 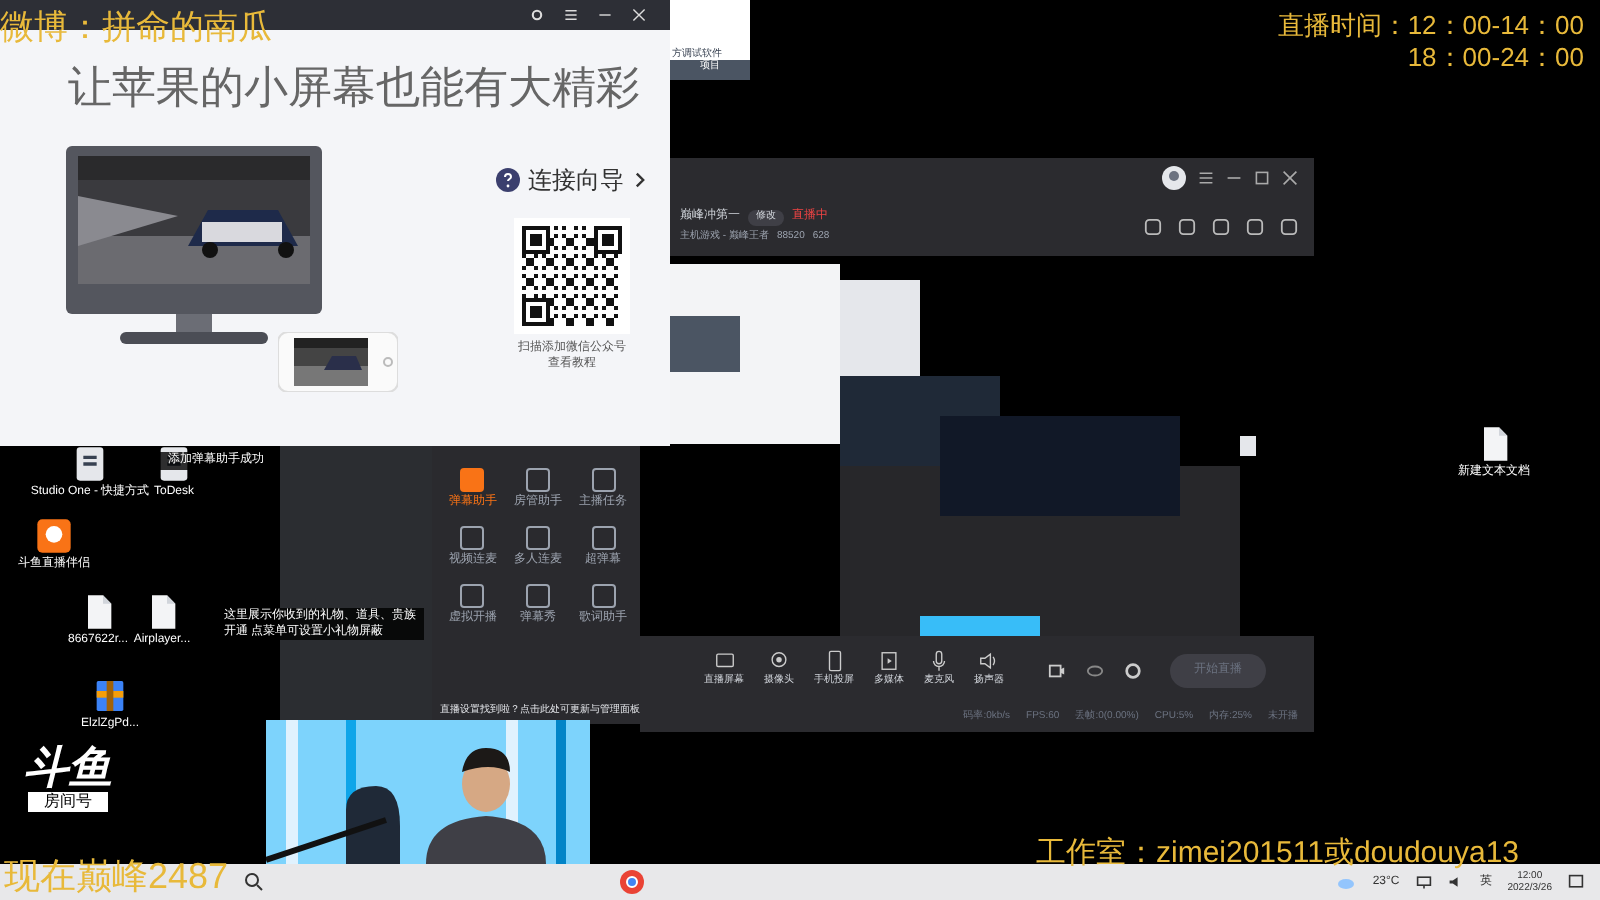 What do you see at coordinates (834, 661) in the screenshot?
I see `phone-icon` at bounding box center [834, 661].